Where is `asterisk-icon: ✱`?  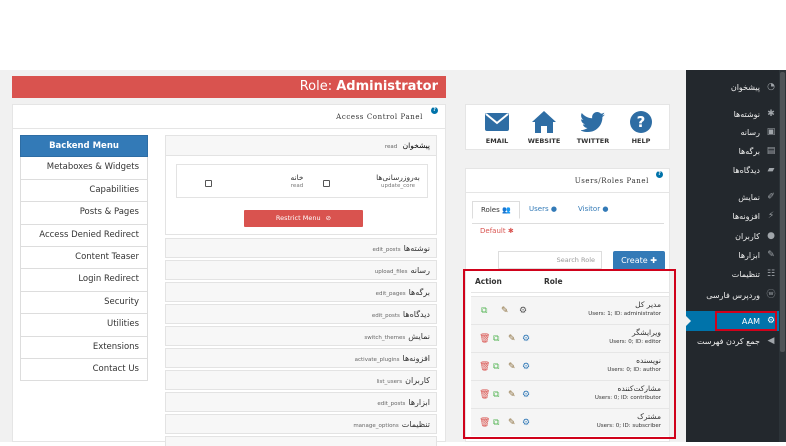 asterisk-icon: ✱ is located at coordinates (510, 231).